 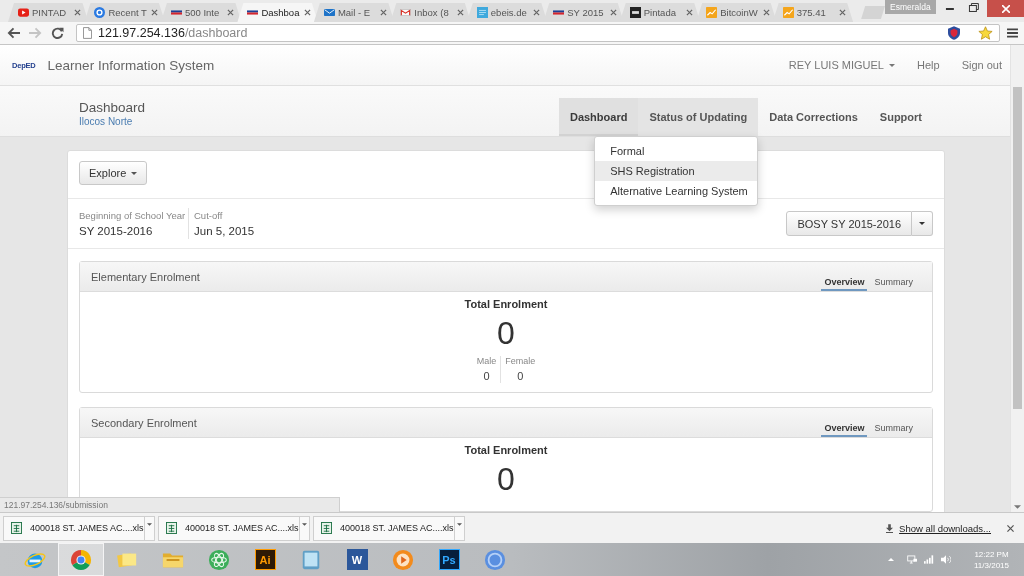 What do you see at coordinates (813, 12) in the screenshot?
I see `browser-tab: 375.41` at bounding box center [813, 12].